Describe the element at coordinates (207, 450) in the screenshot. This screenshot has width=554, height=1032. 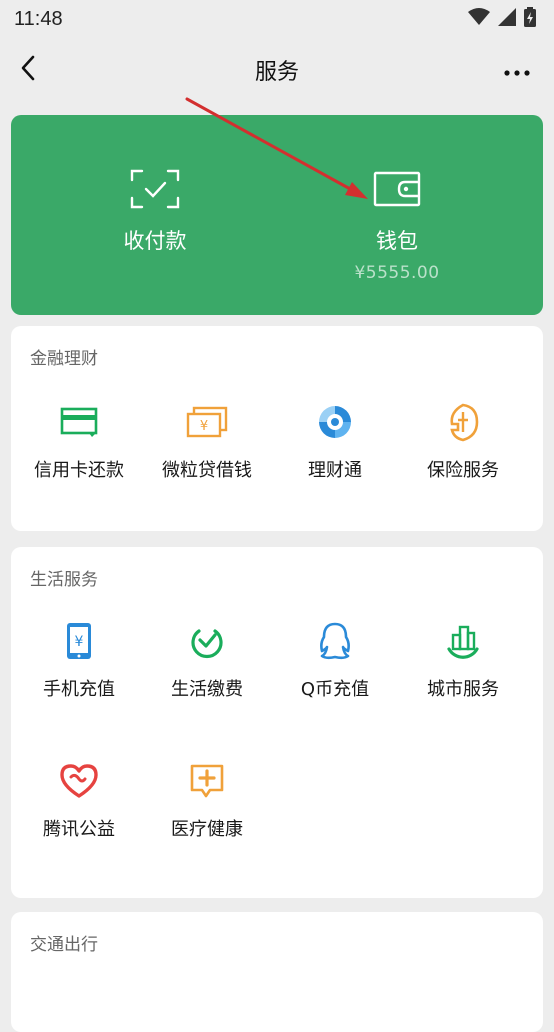
I see `loan-button: ¥ 微粒贷借钱` at that location.